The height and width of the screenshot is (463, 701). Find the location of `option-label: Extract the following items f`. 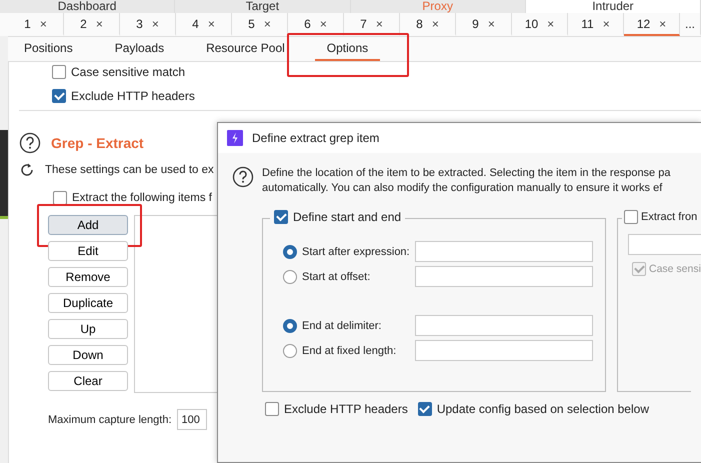

option-label: Extract the following items f is located at coordinates (142, 198).